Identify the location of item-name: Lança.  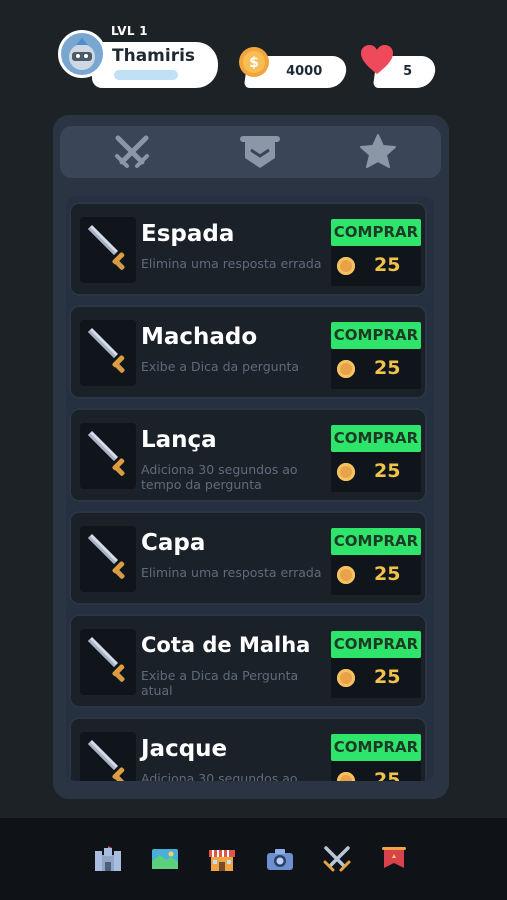
(179, 440).